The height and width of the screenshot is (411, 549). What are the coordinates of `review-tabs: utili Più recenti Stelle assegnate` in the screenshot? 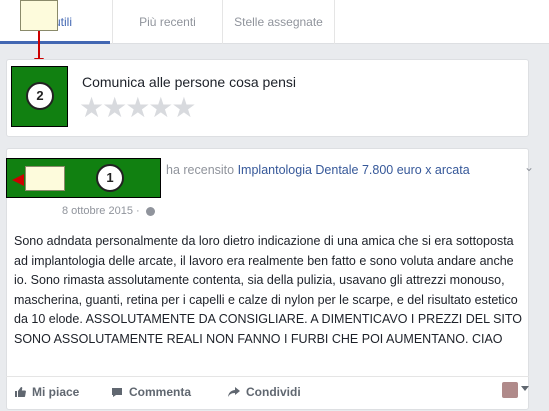 It's located at (274, 22).